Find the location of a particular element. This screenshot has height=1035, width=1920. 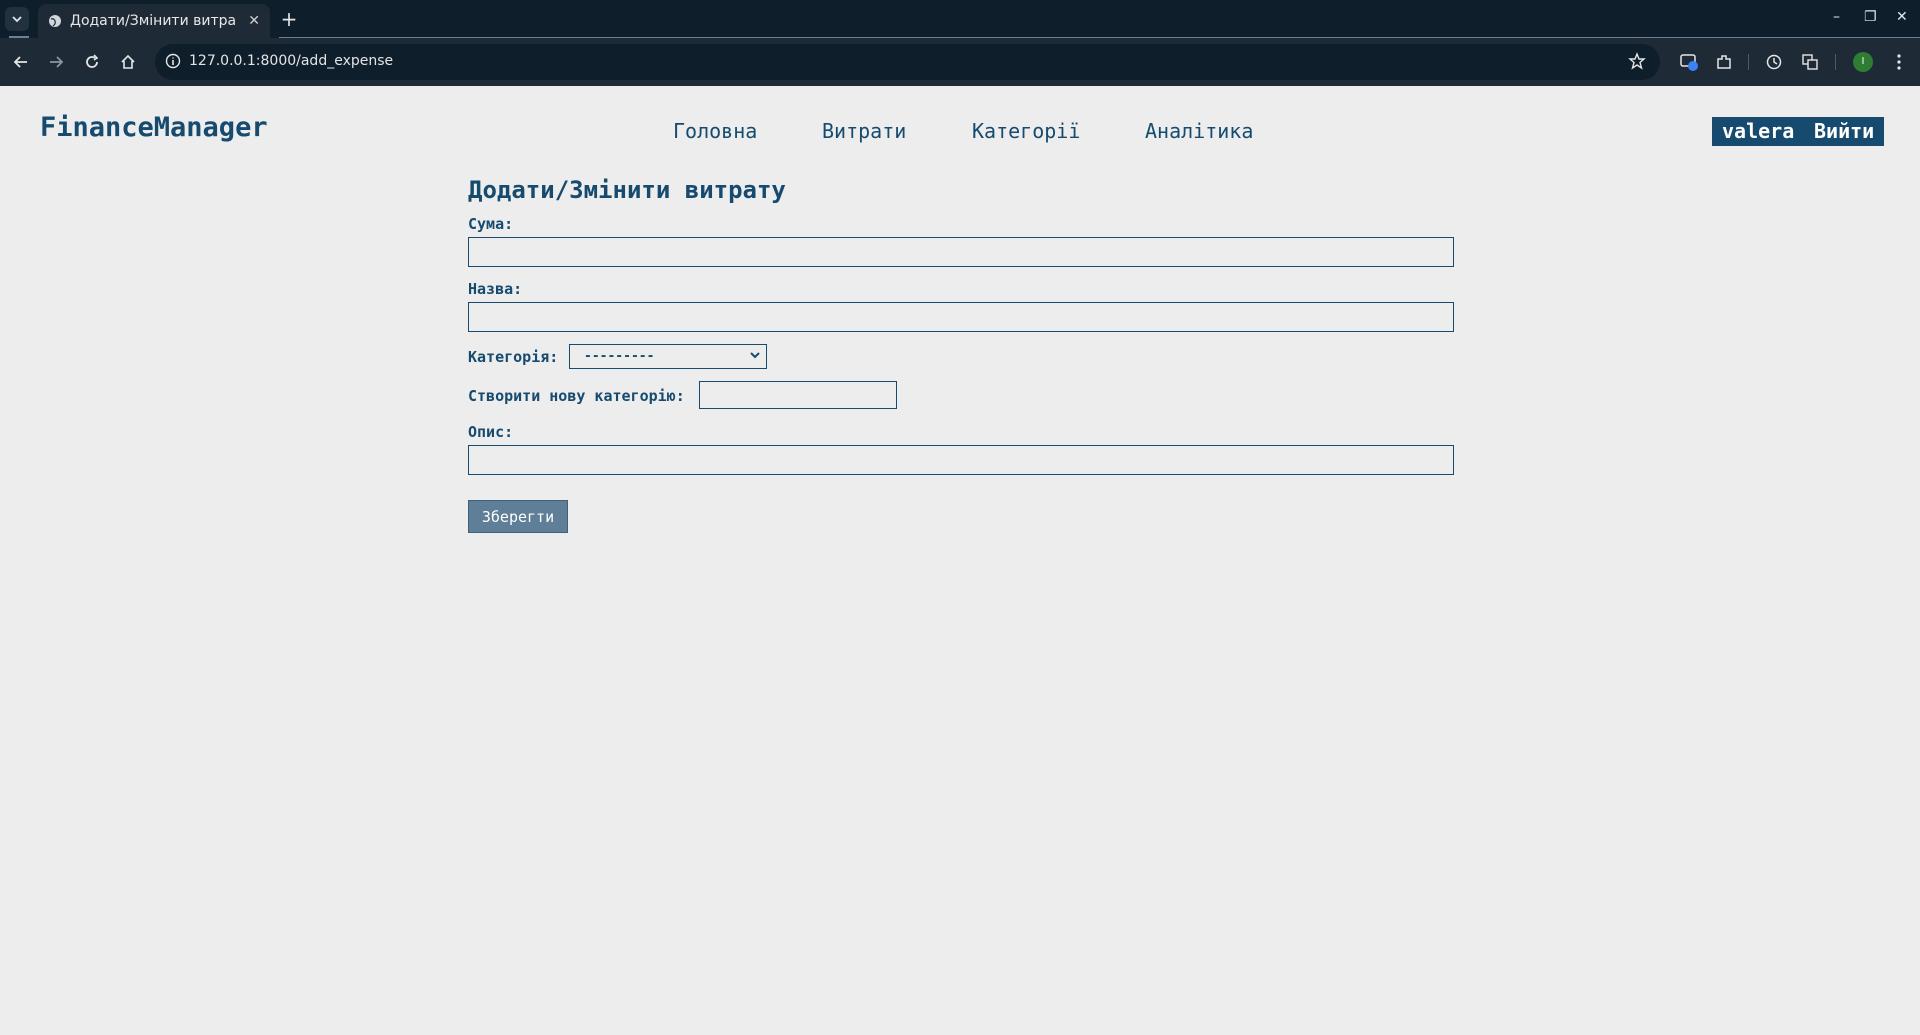

bookmark-star-icon is located at coordinates (1637, 61).